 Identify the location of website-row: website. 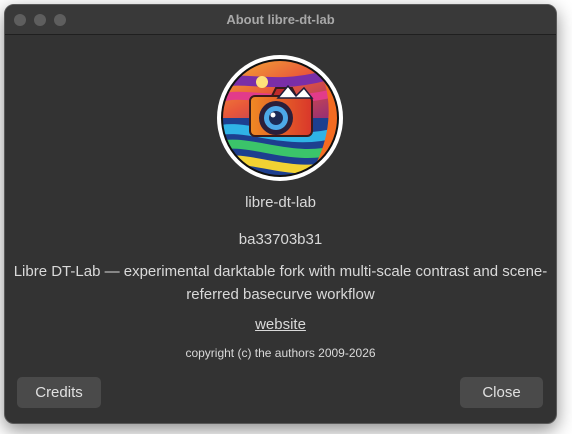
(280, 324).